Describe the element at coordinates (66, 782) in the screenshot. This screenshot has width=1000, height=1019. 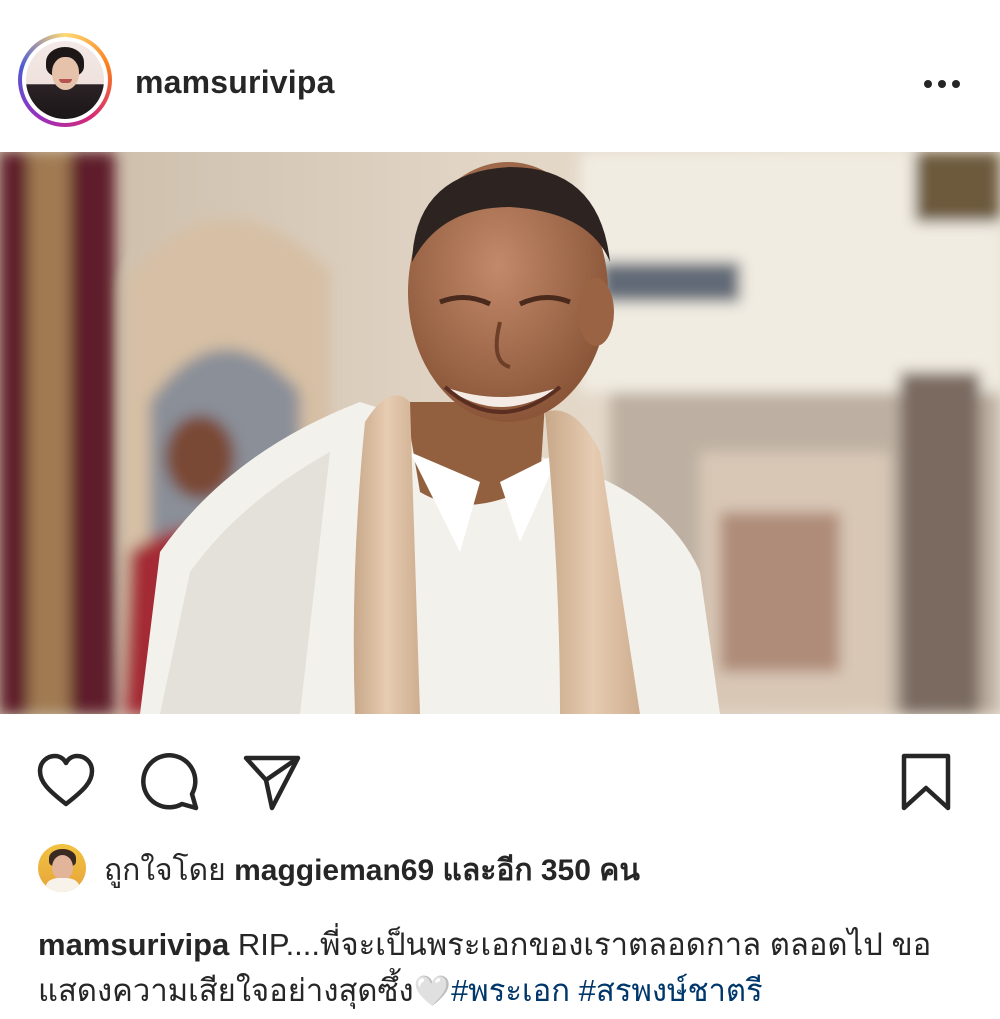
I see `heart-icon` at that location.